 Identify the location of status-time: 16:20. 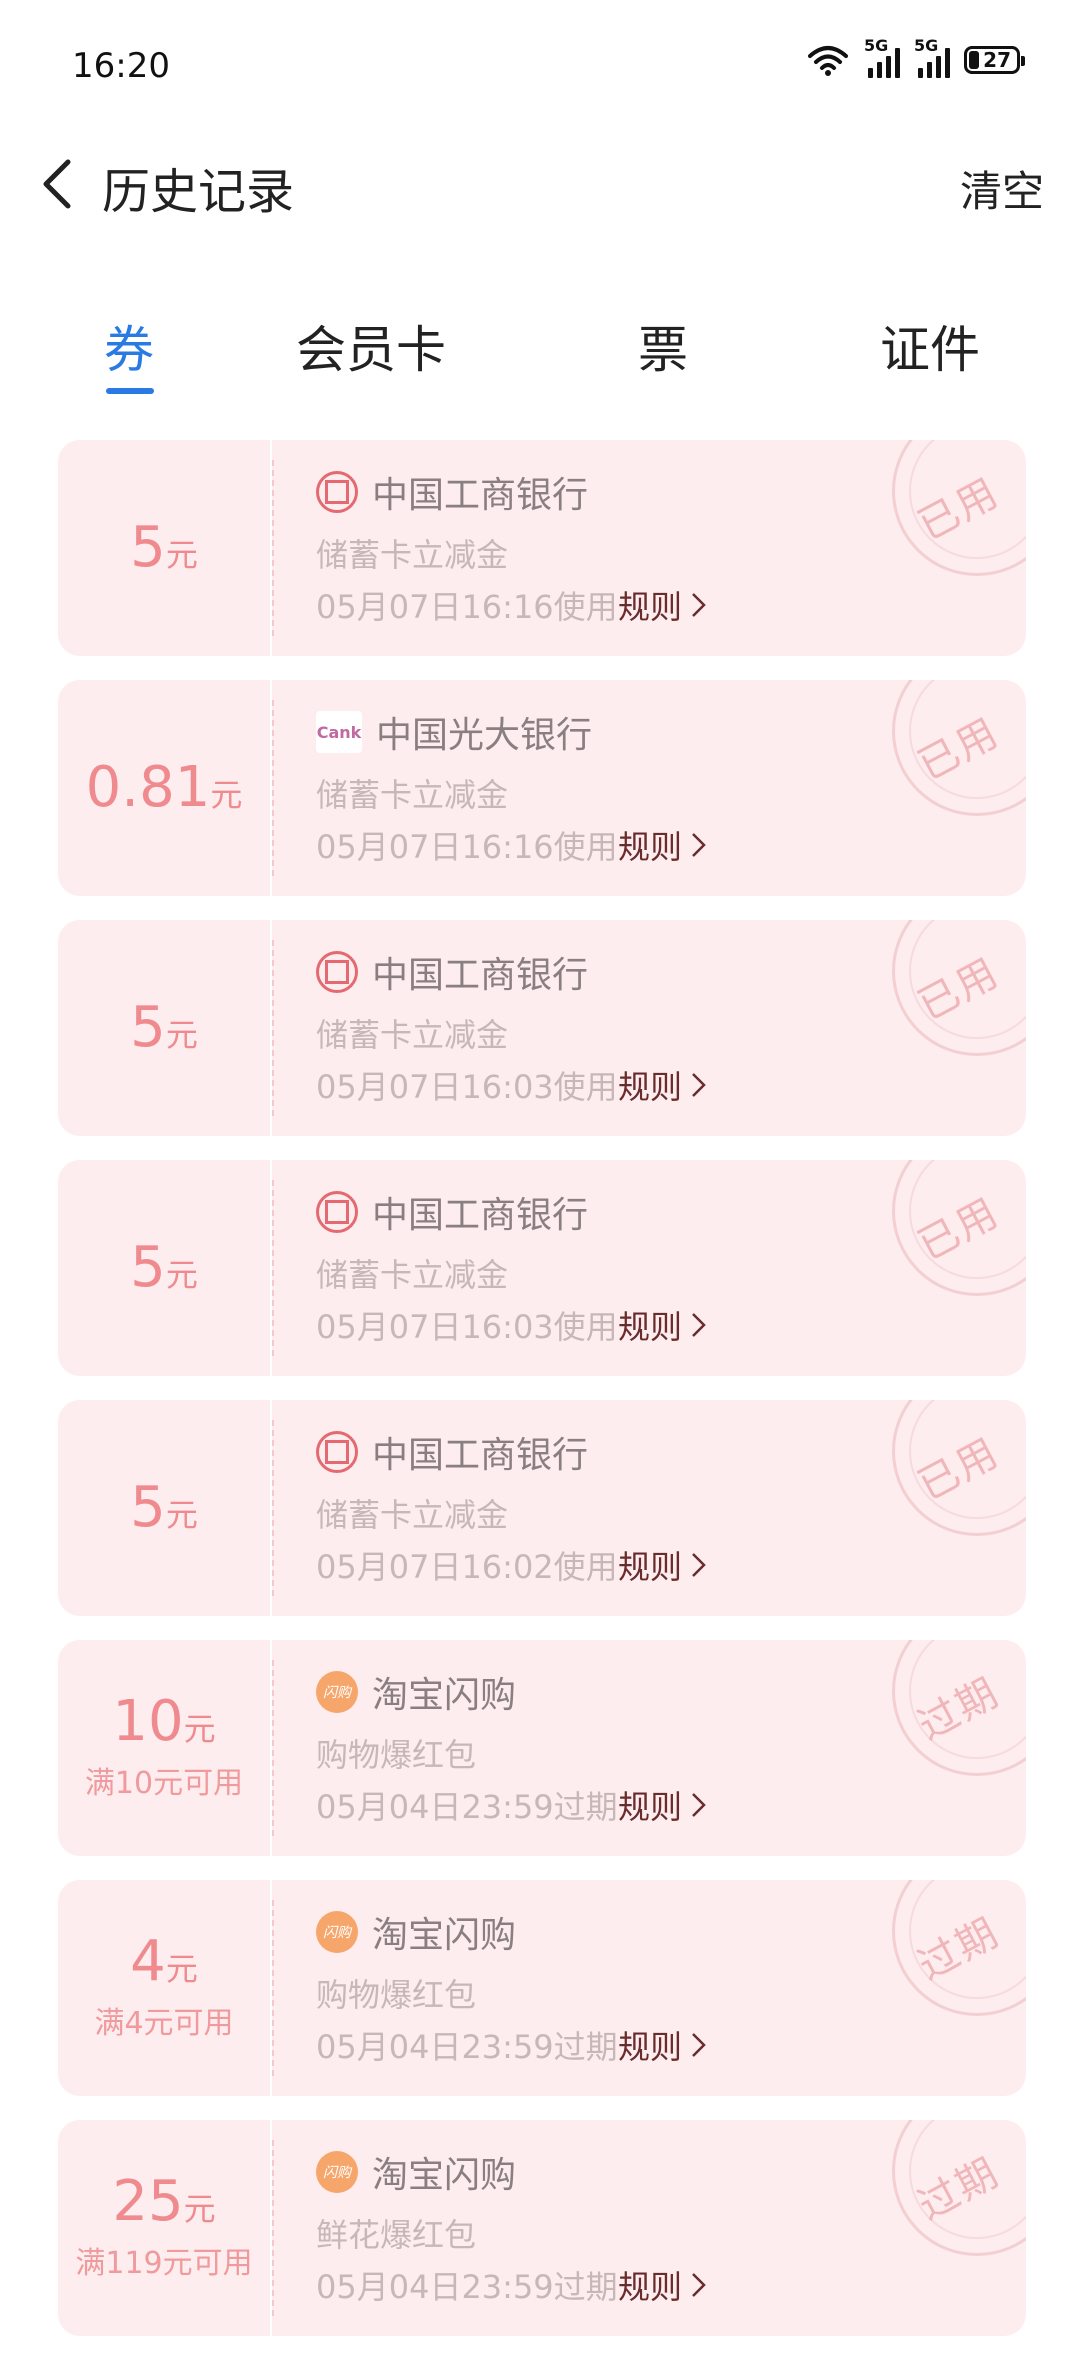
(121, 66).